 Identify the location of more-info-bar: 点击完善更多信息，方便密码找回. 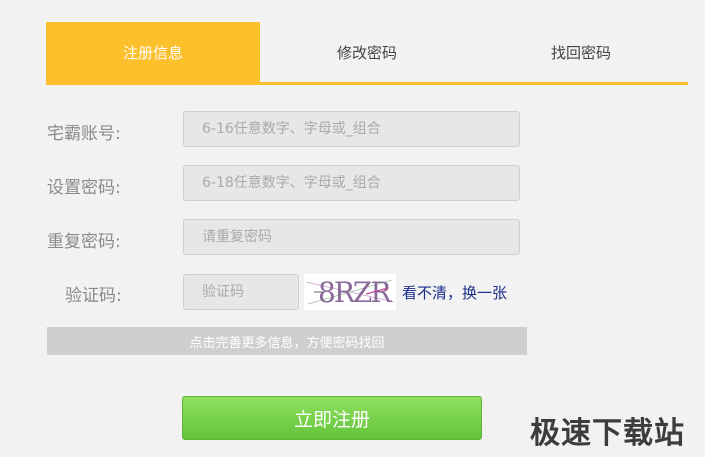
(287, 341).